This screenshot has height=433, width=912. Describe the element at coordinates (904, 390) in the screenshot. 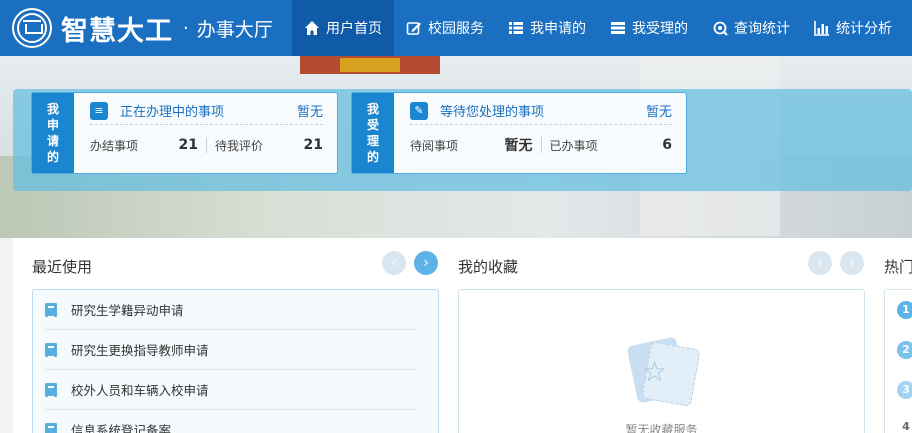

I see `rank-badge: 3` at that location.